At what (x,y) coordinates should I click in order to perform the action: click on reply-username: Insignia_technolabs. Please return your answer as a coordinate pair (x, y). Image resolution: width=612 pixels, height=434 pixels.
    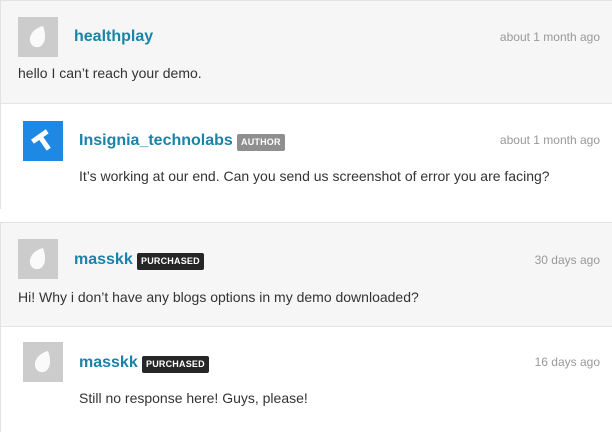
    Looking at the image, I should click on (156, 141).